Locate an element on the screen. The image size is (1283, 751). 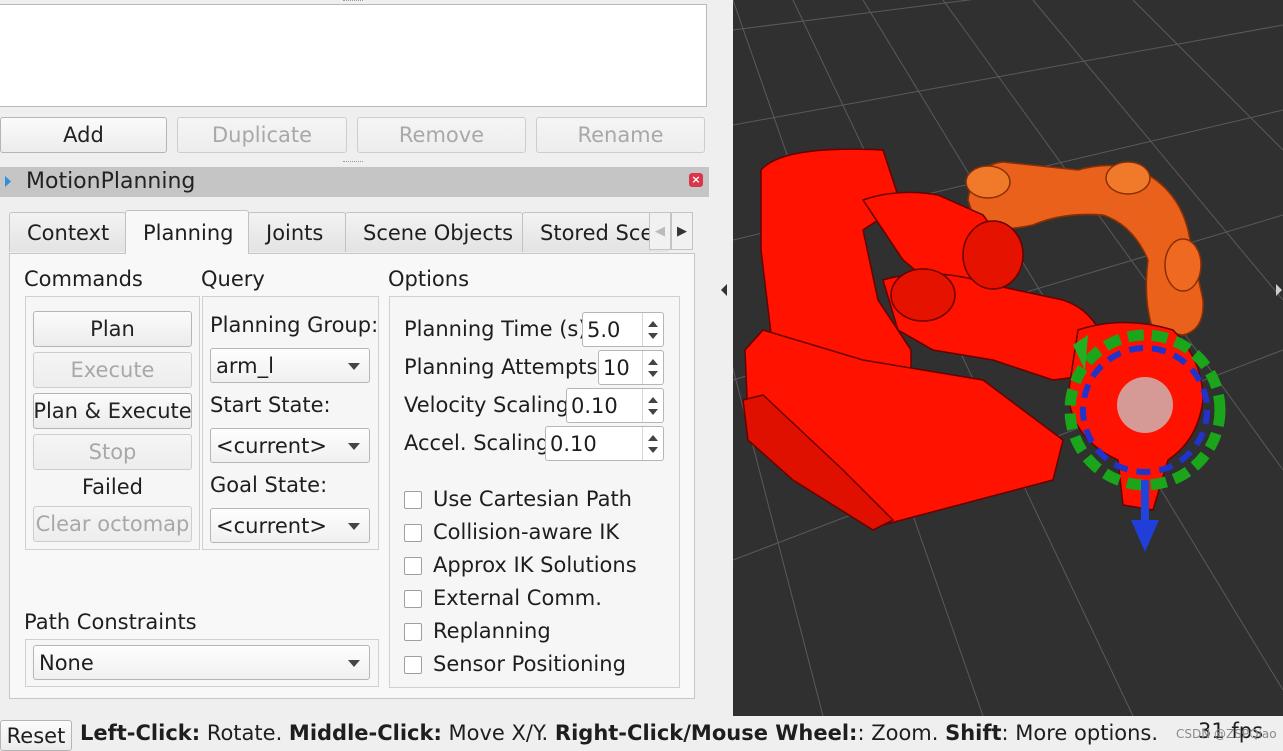
use-cartesian-path-label: Use Cartesian Path is located at coordinates (532, 499).